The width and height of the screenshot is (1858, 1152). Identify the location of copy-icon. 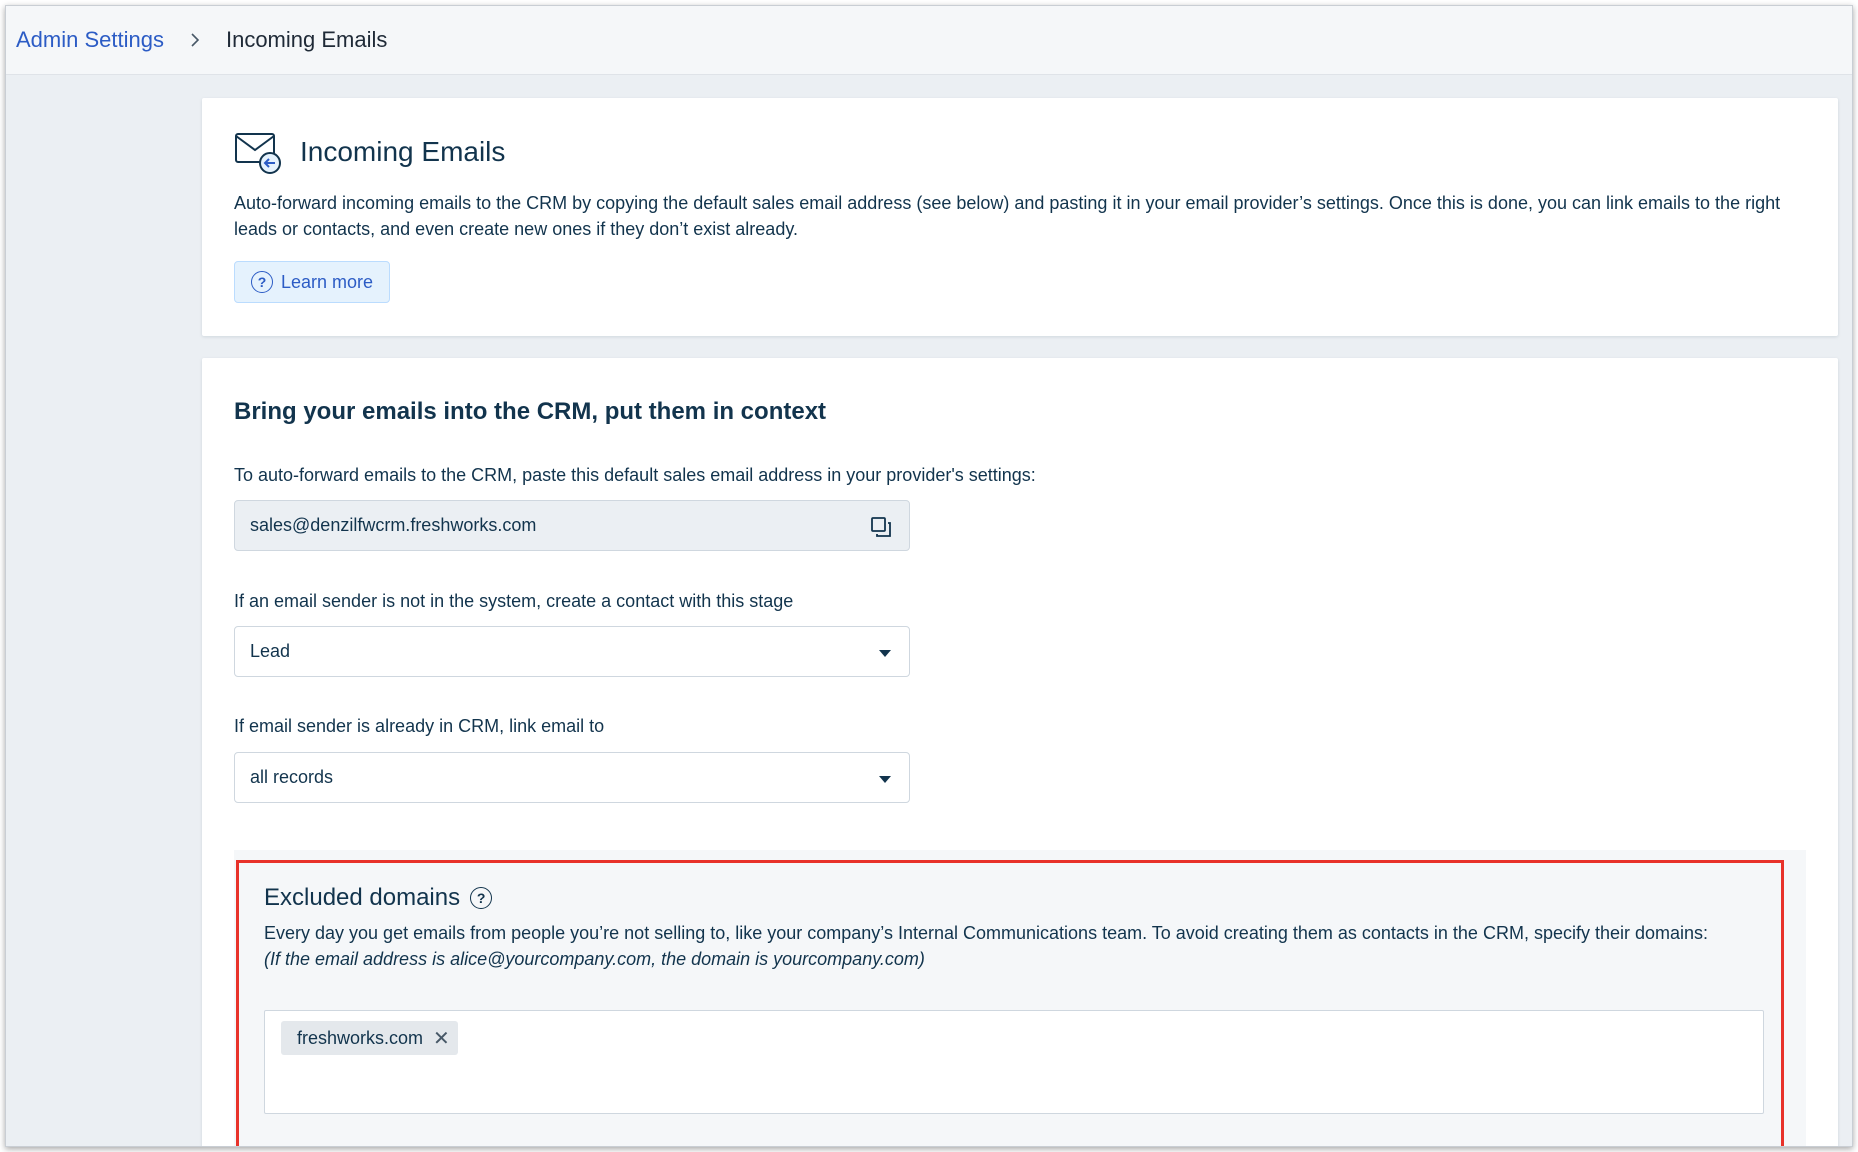
(881, 527).